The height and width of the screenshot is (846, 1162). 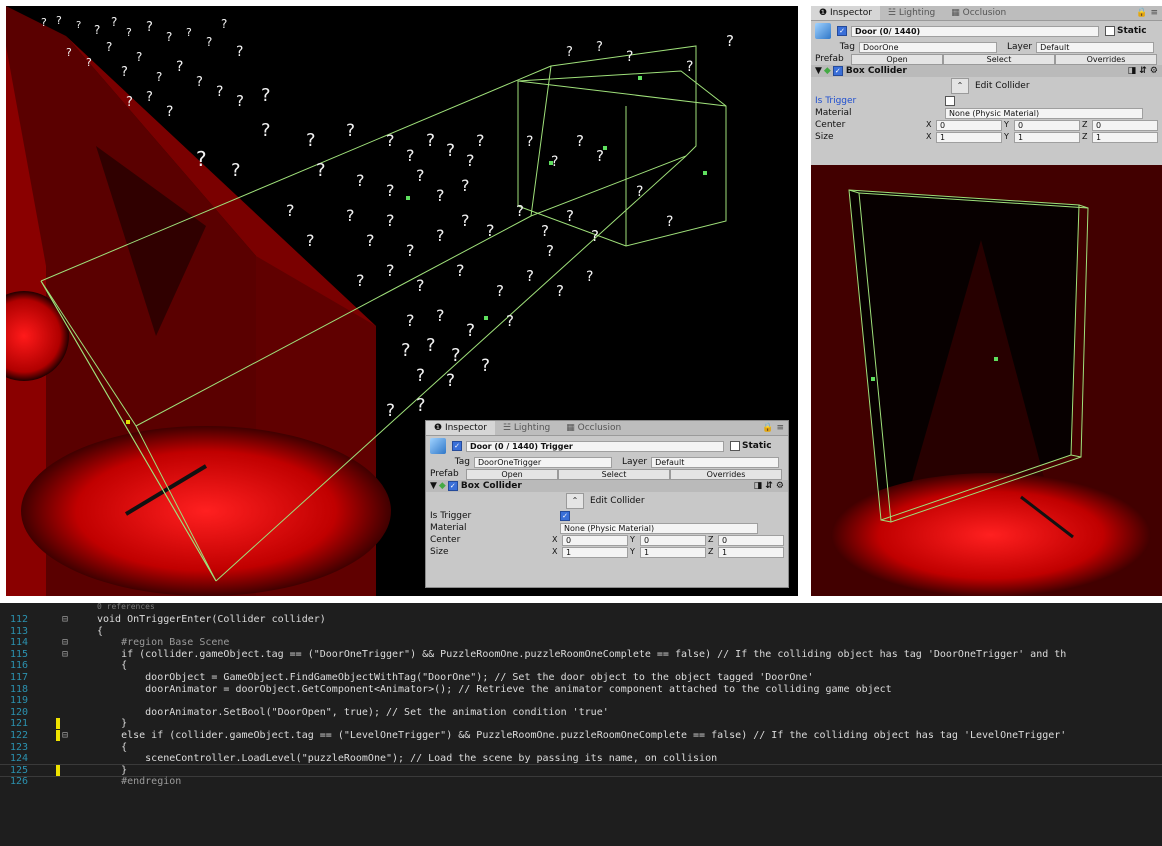 I want to click on code-line: 121 }, so click(x=581, y=724).